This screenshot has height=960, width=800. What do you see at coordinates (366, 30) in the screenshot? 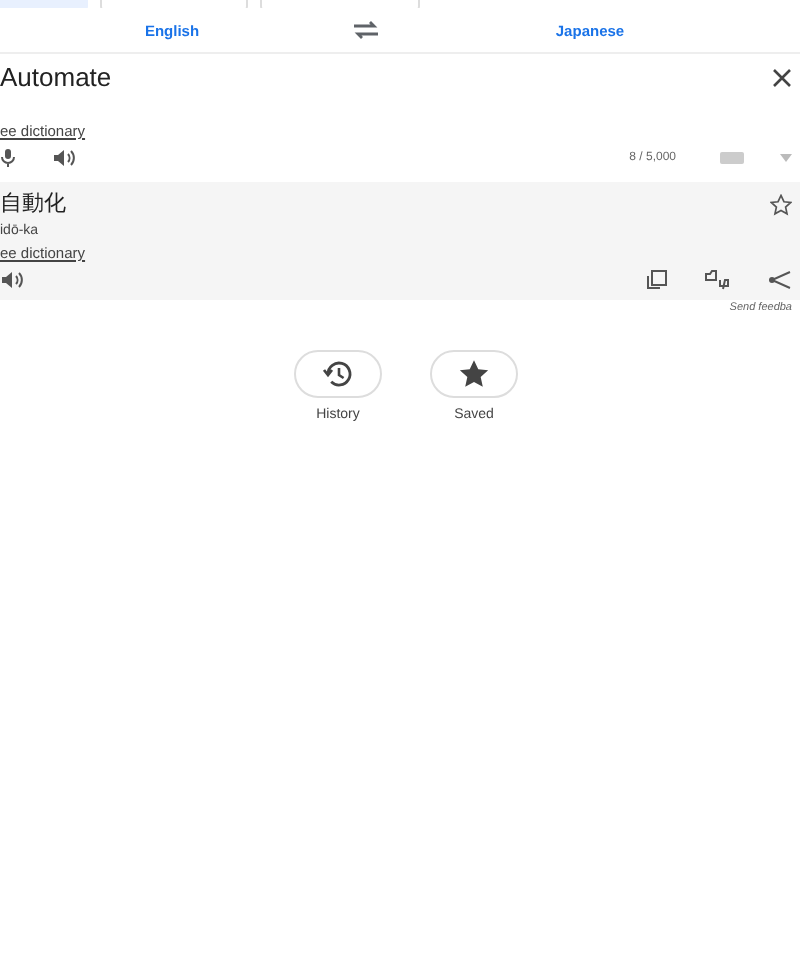
I see `swap-icon` at bounding box center [366, 30].